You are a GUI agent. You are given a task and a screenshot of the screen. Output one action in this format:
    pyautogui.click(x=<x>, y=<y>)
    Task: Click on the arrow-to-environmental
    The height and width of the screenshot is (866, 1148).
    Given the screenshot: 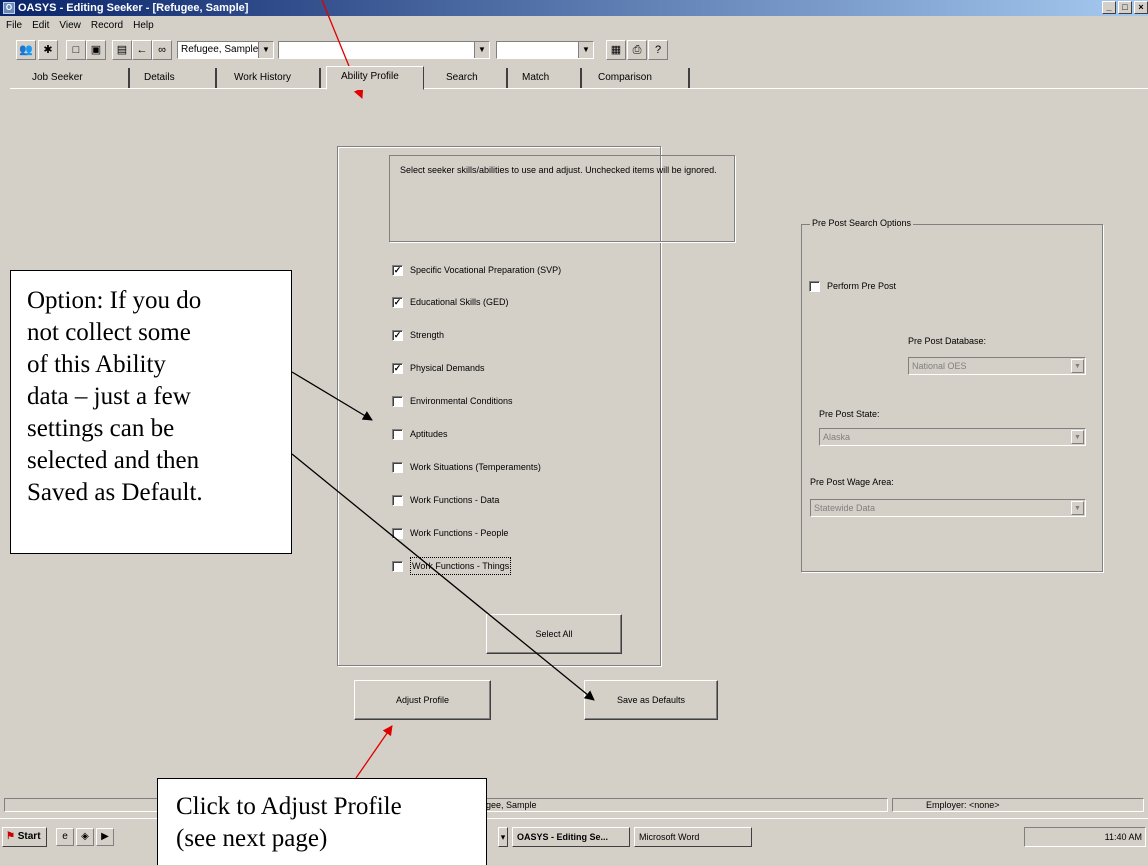 What is the action you would take?
    pyautogui.click(x=332, y=396)
    